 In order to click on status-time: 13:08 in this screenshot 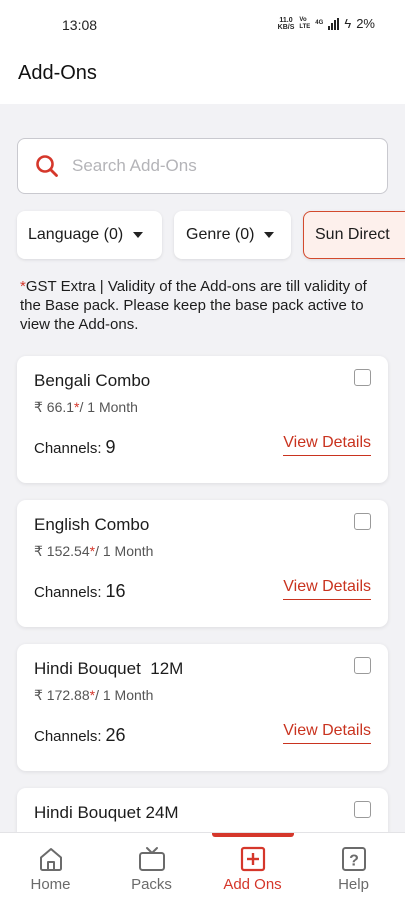, I will do `click(80, 25)`.